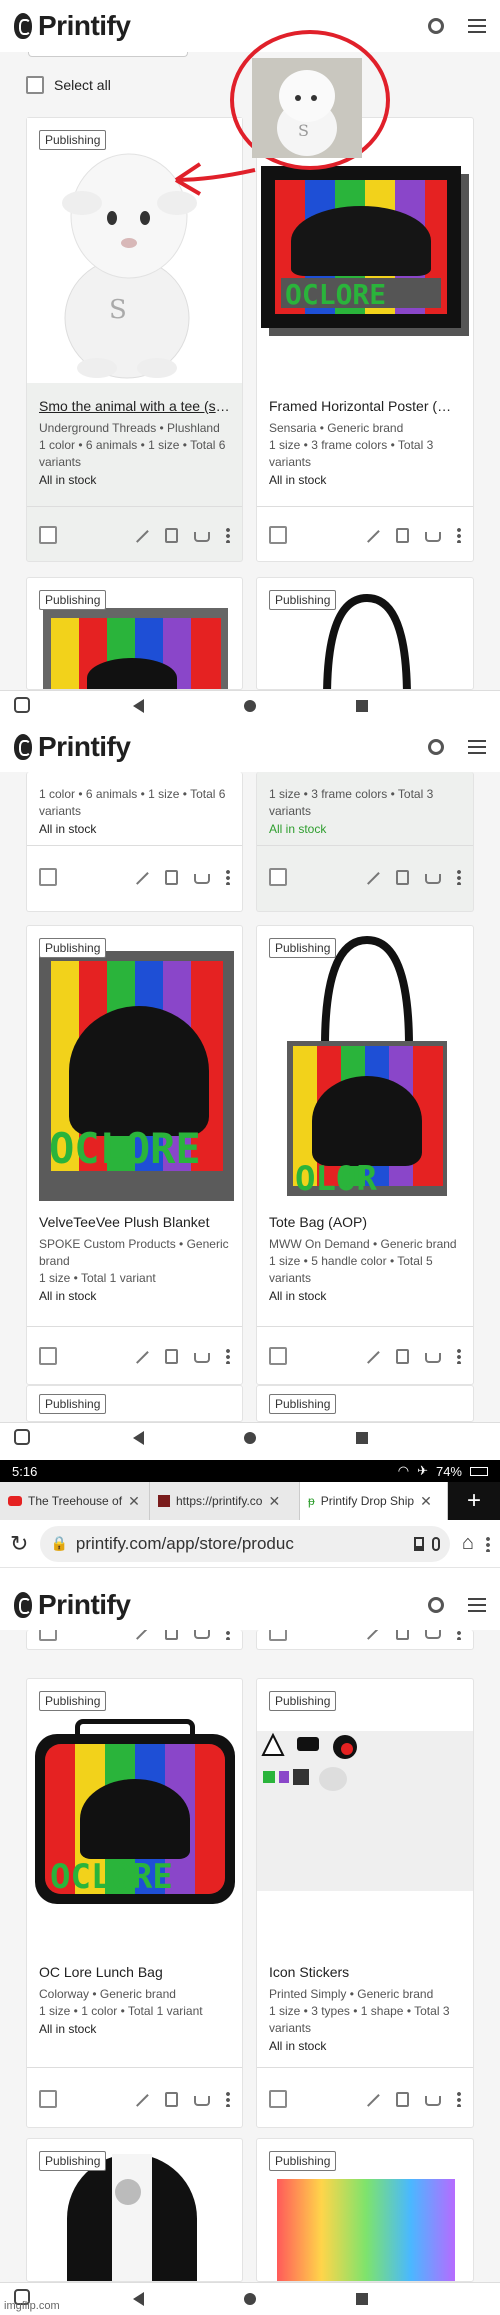 The image size is (500, 2315). What do you see at coordinates (136, 1076) in the screenshot?
I see `product-image-blanket: OCLORE` at bounding box center [136, 1076].